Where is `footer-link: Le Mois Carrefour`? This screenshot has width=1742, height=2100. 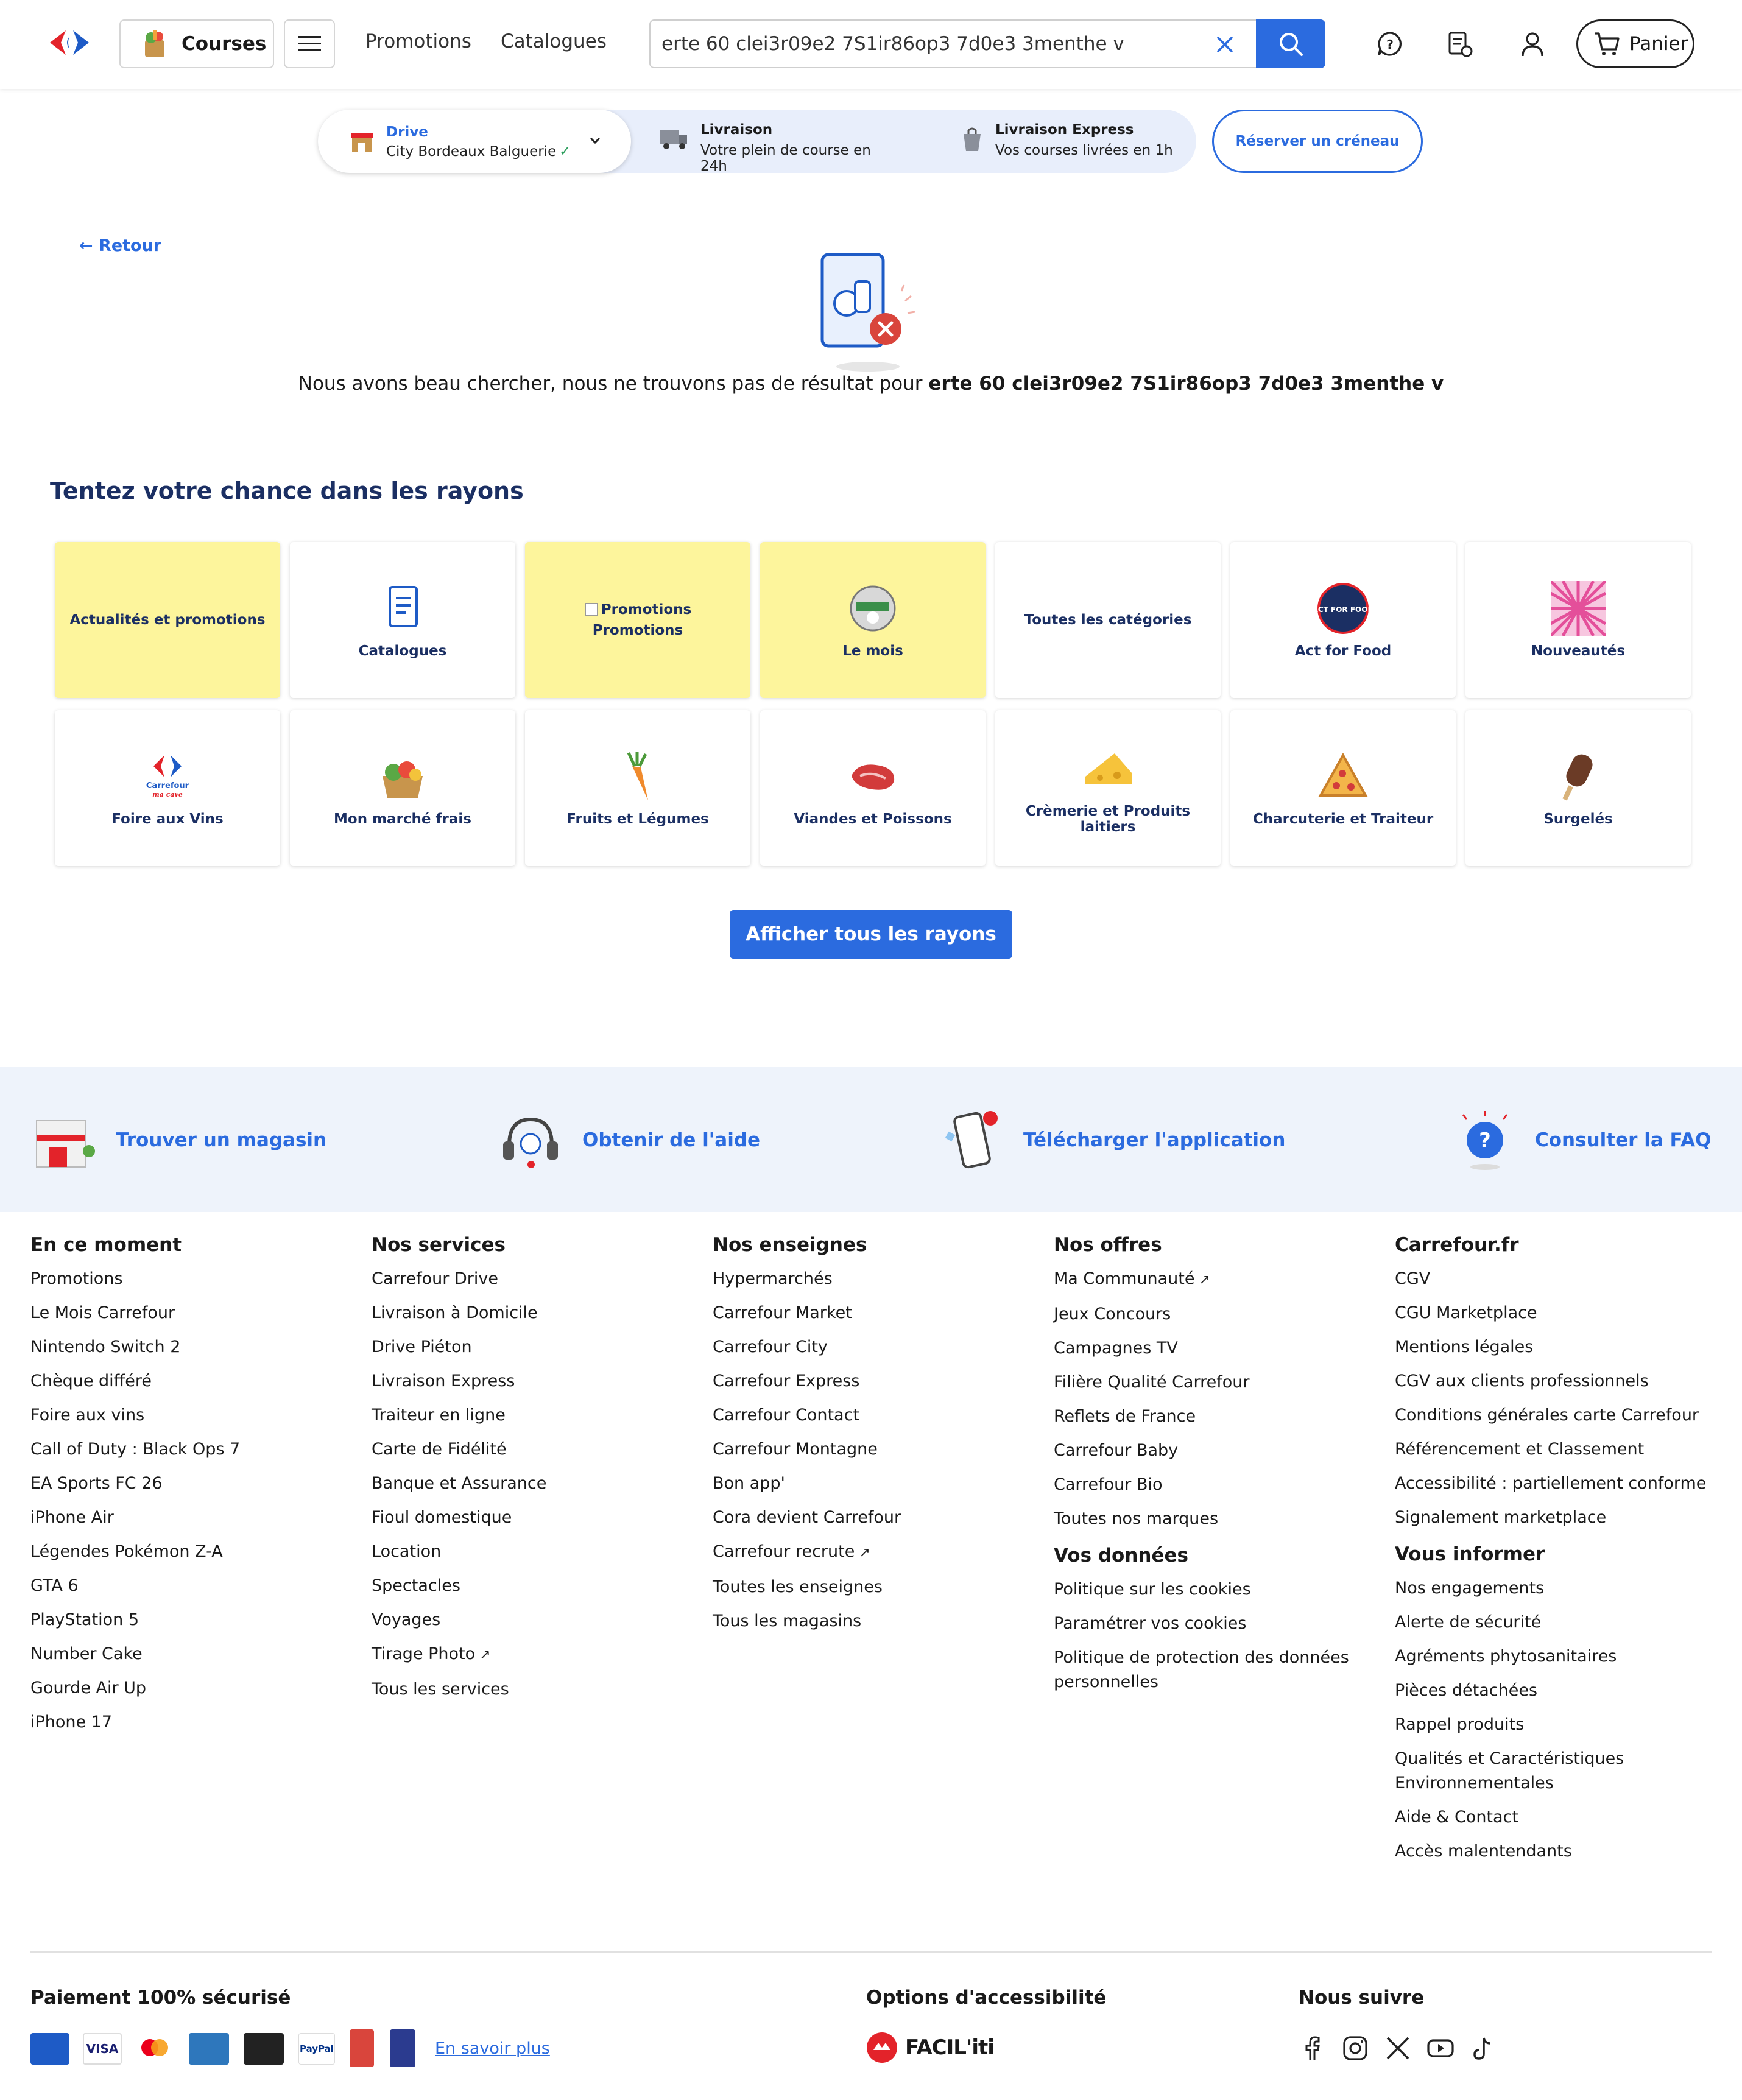
footer-link: Le Mois Carrefour is located at coordinates (195, 1313).